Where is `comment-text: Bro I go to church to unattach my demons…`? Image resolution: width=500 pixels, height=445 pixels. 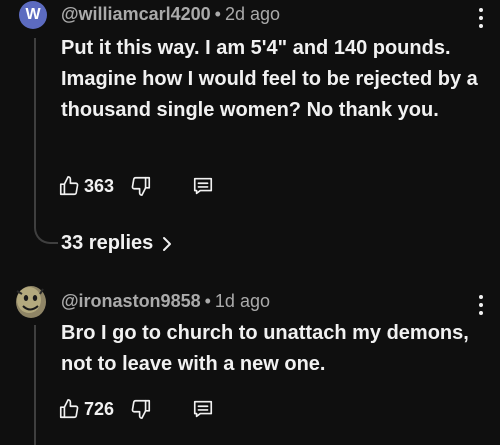 comment-text: Bro I go to church to unattach my demons… is located at coordinates (265, 348).